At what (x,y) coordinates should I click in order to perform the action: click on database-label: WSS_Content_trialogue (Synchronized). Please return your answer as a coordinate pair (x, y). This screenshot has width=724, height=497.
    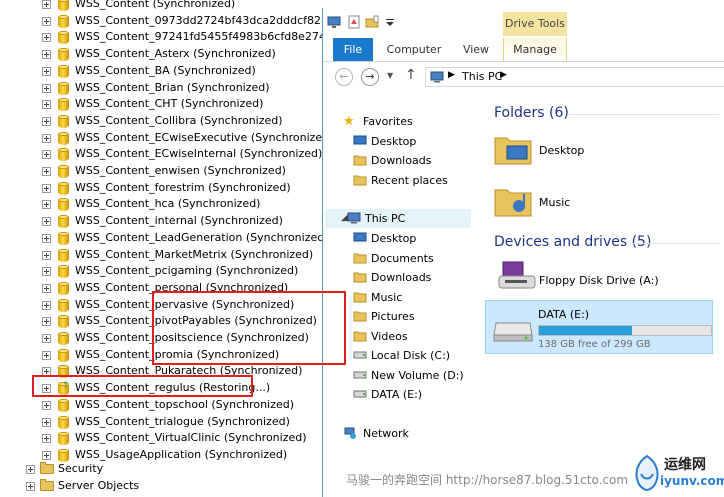
    Looking at the image, I should click on (182, 421).